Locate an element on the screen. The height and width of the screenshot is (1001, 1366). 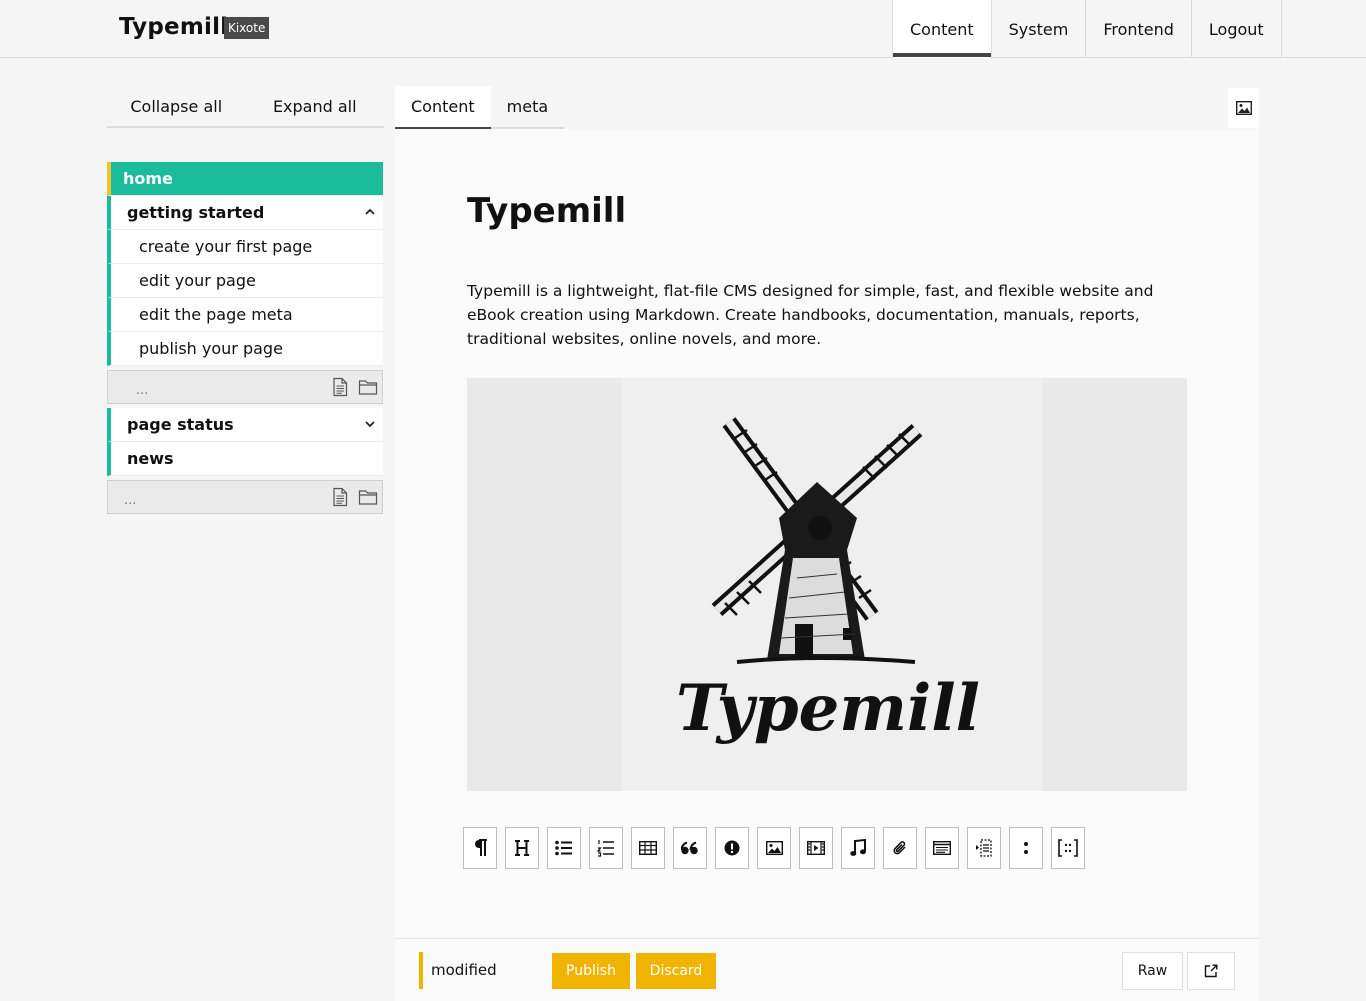
nav-item-label: edit the page meta is located at coordinates (216, 314).